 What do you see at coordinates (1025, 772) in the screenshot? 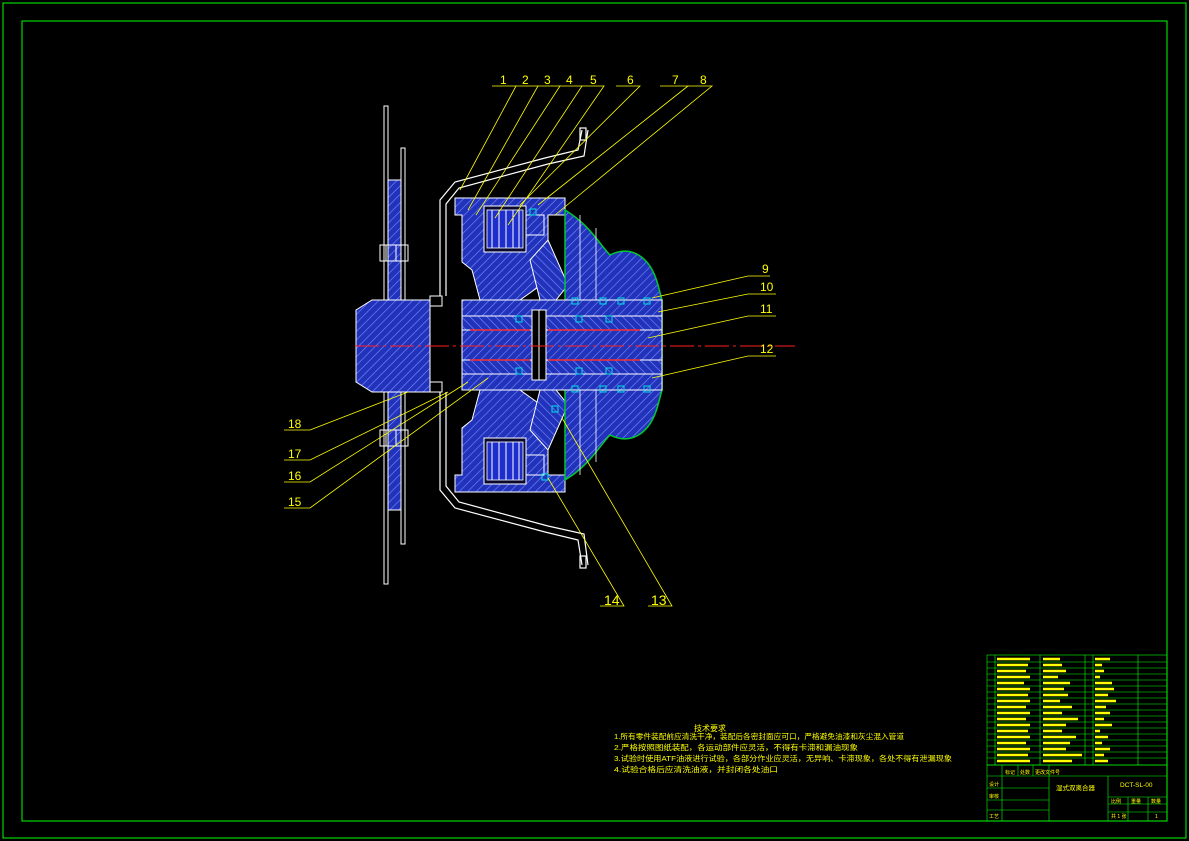
I see `sign-col-count: 处数` at bounding box center [1025, 772].